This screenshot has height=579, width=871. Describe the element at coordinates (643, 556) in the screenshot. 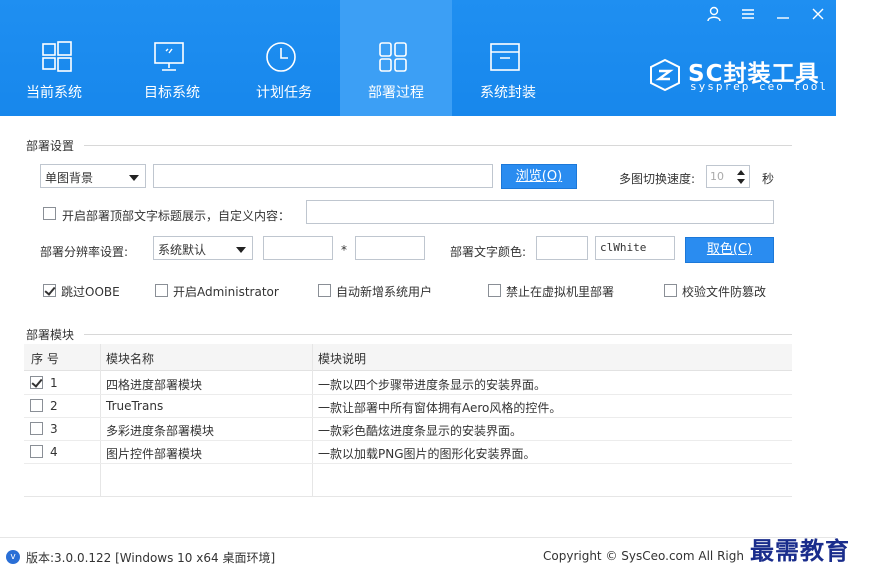

I see `copyright-text: Copyright © SysCeo.com All Righ` at that location.